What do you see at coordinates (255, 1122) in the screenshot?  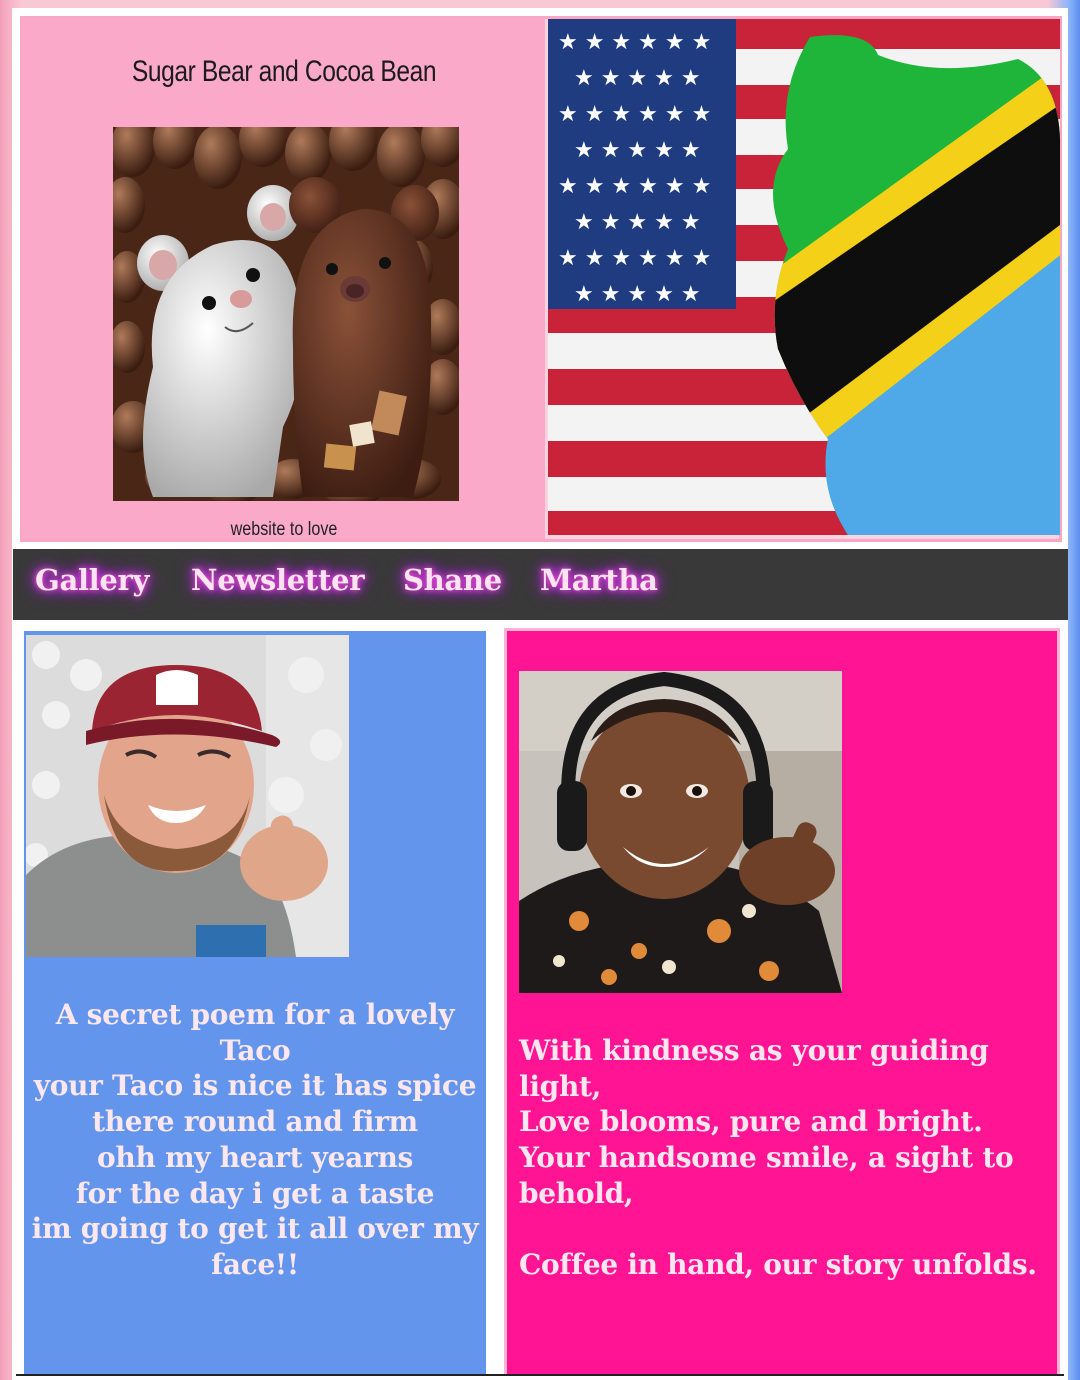 I see `poem-line: there round and firm` at bounding box center [255, 1122].